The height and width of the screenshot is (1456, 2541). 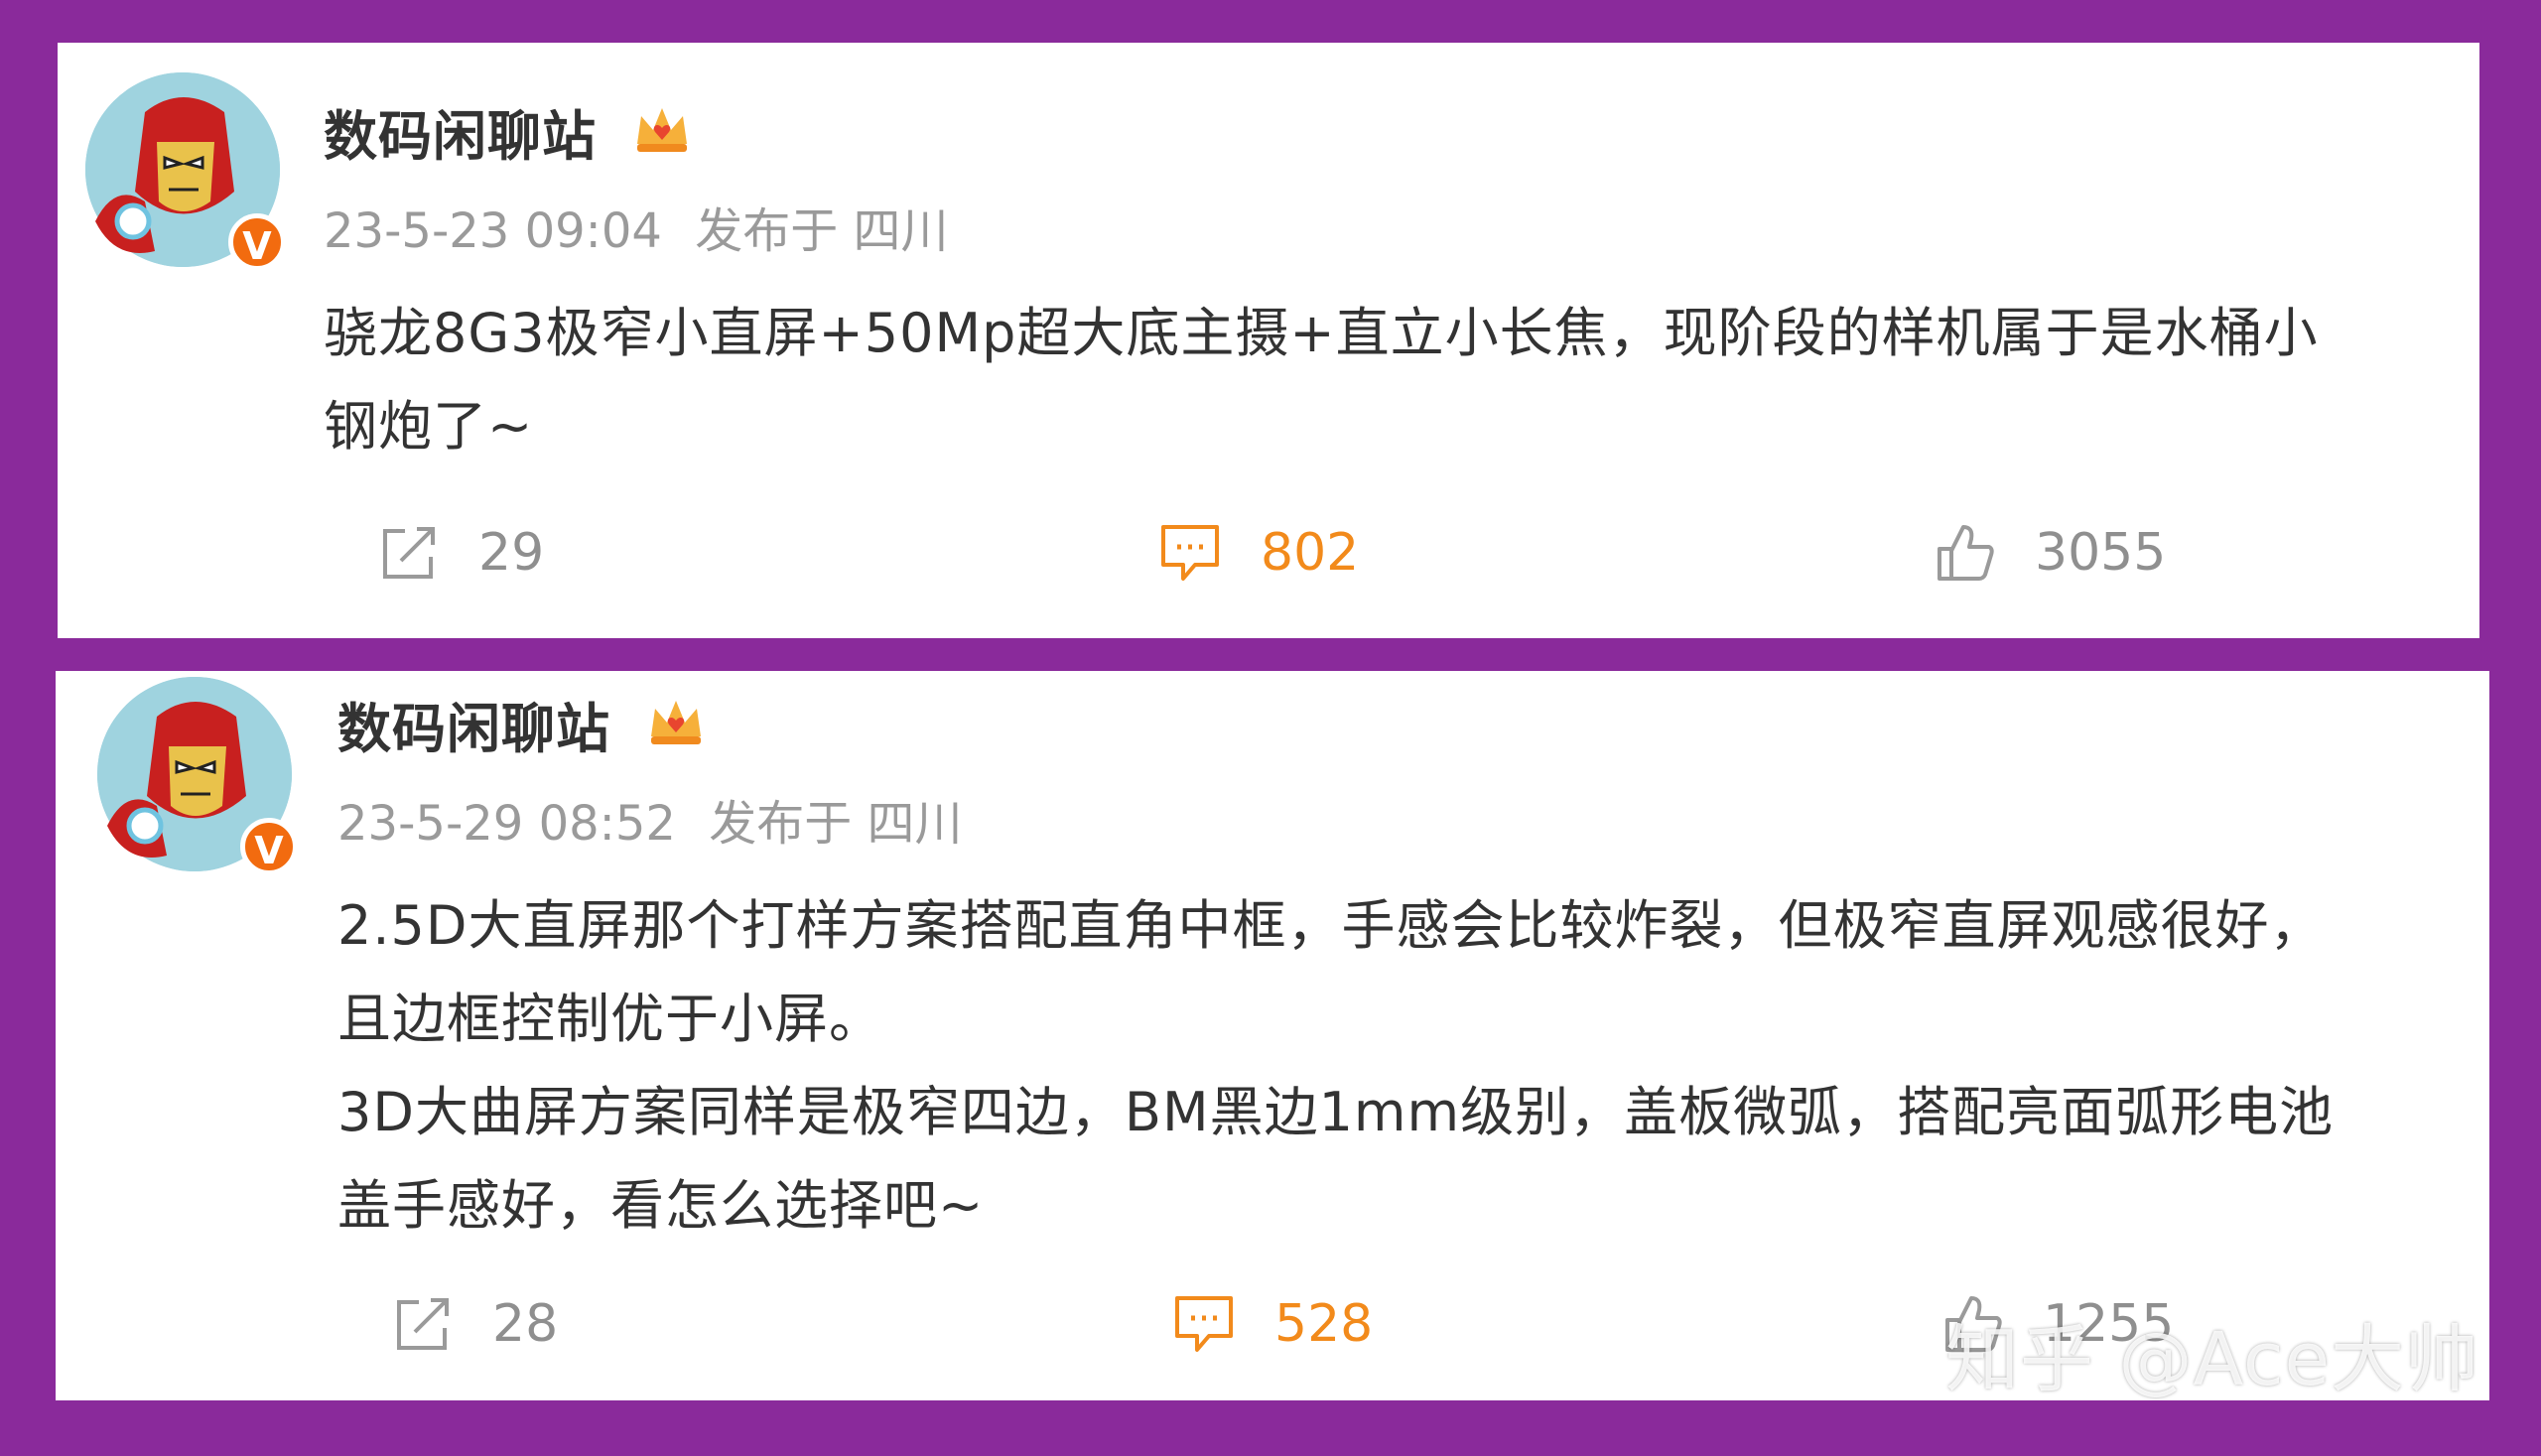 I want to click on content-line: 骁龙8G3极窄小直屏+50Mp超大底主摄+直立小长焦，现阶段的样机属于是水桶小, so click(x=1321, y=333).